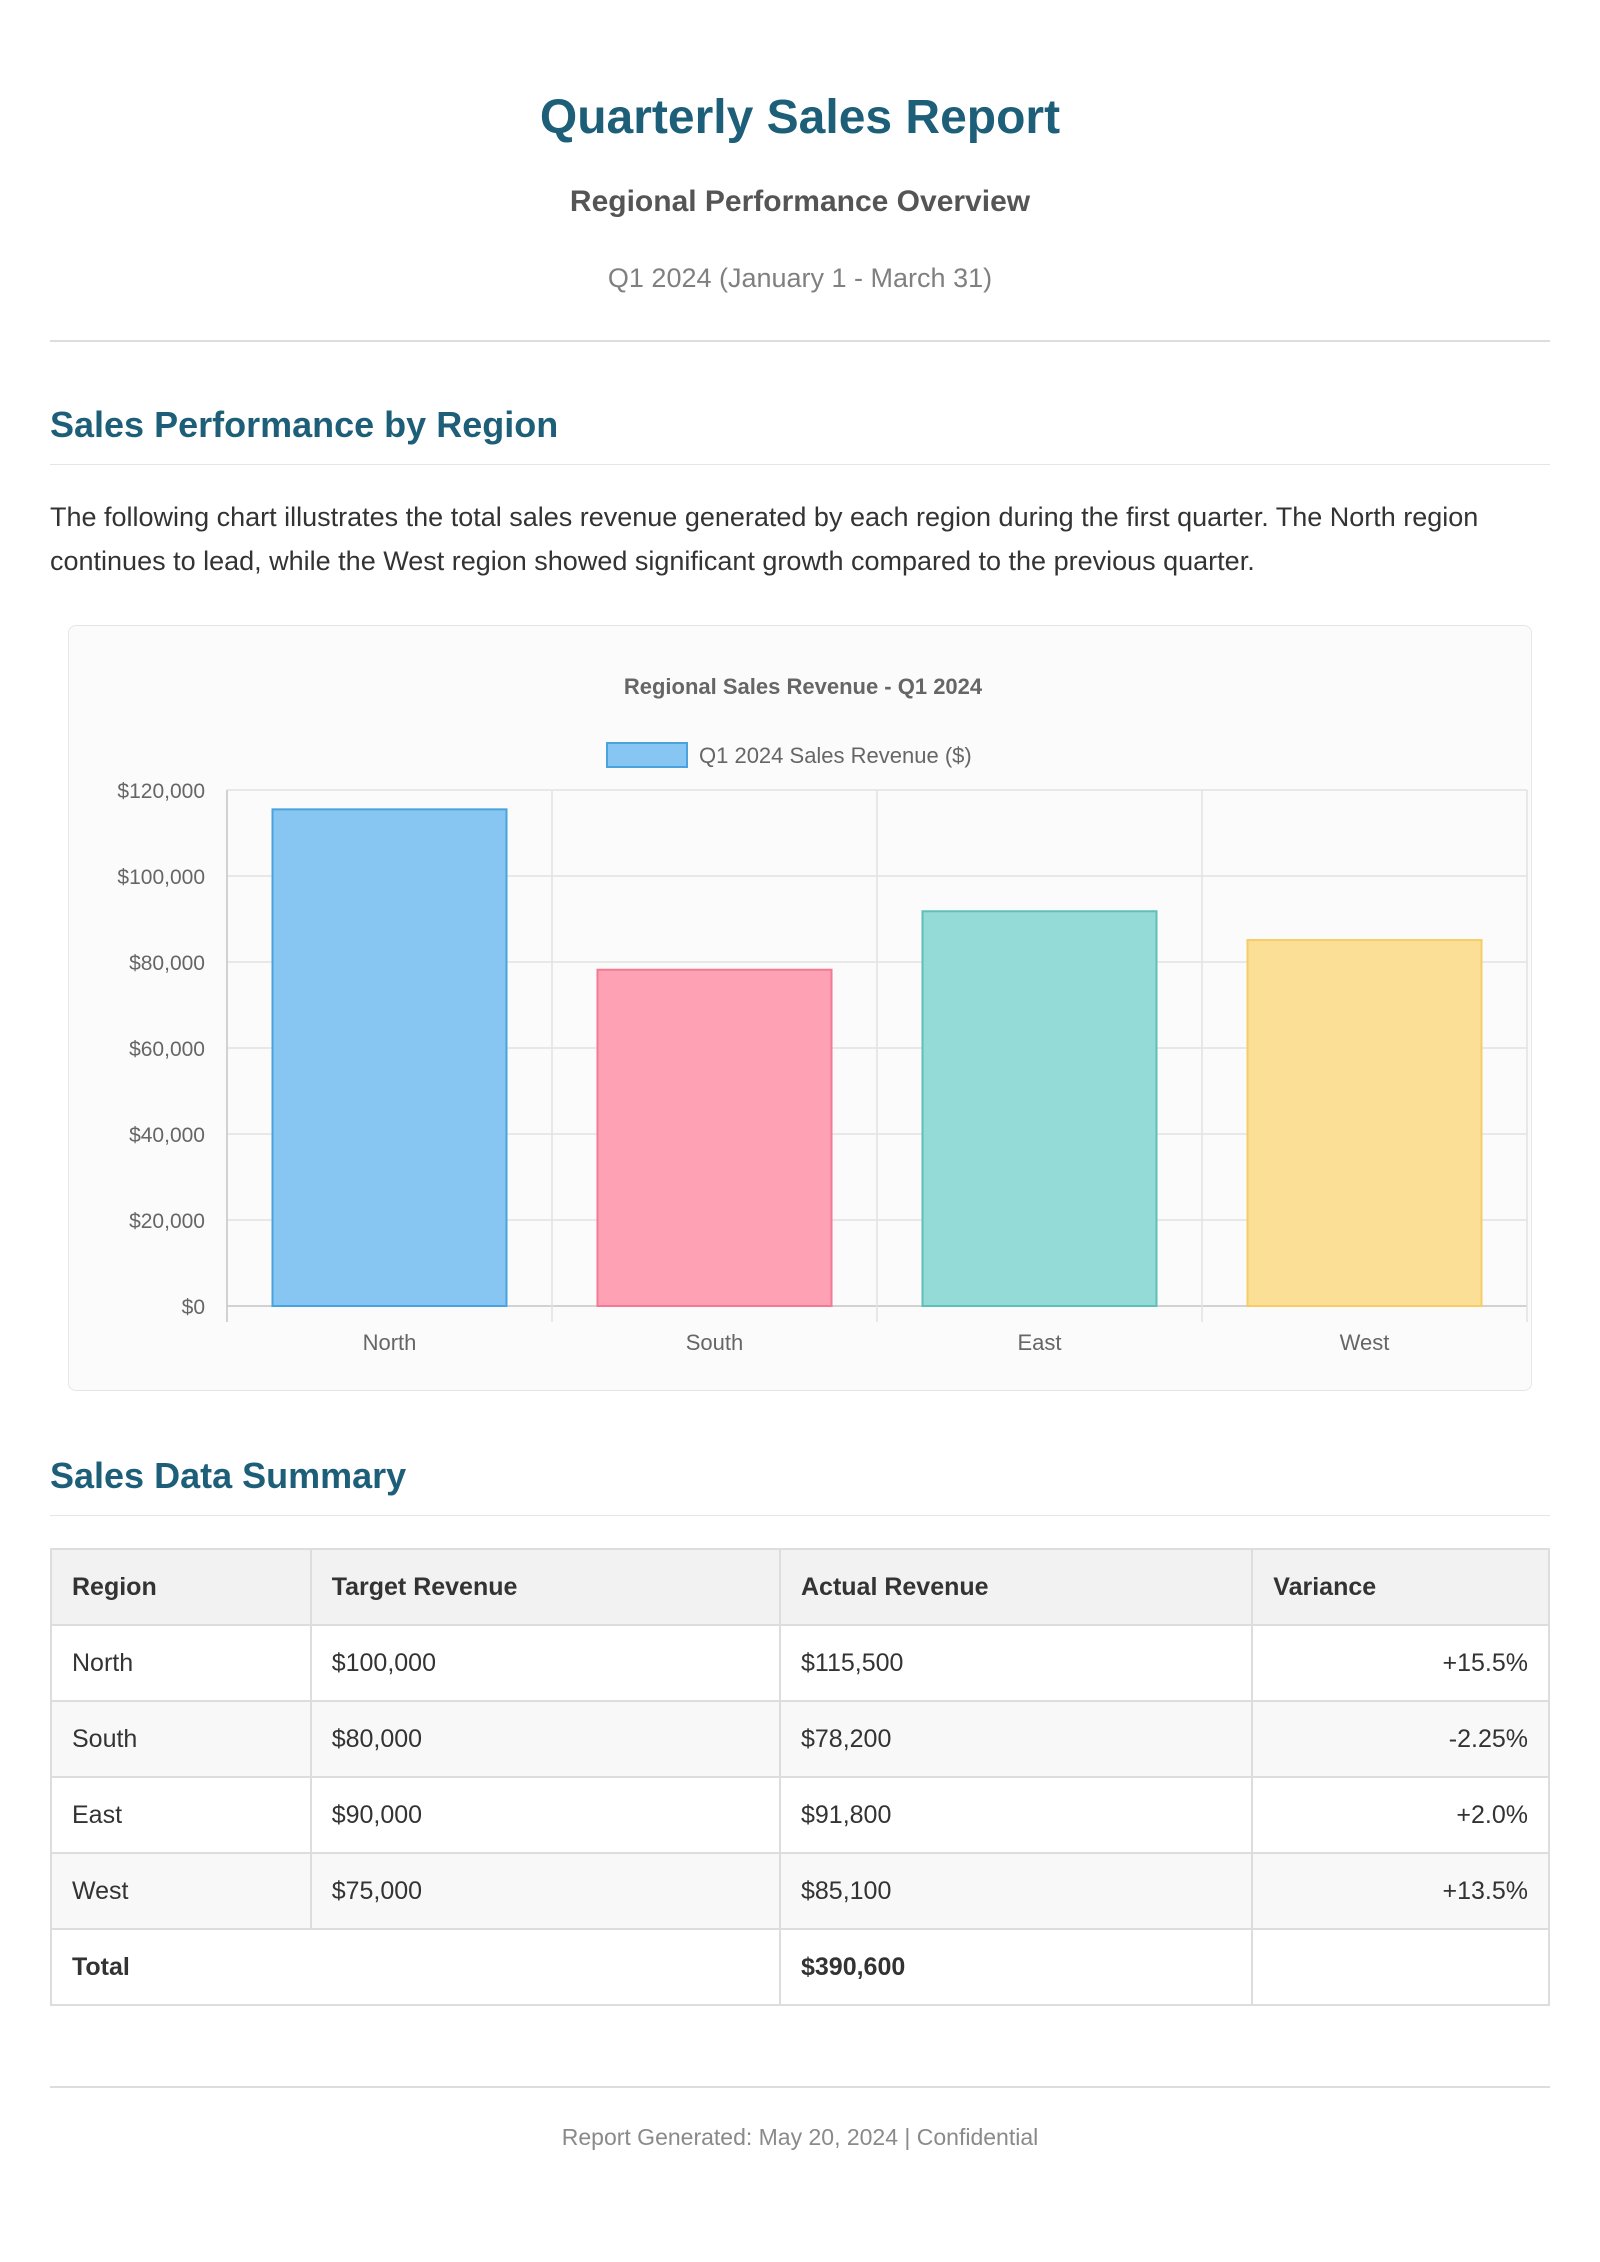  I want to click on cell-target: $100,000, so click(545, 1663).